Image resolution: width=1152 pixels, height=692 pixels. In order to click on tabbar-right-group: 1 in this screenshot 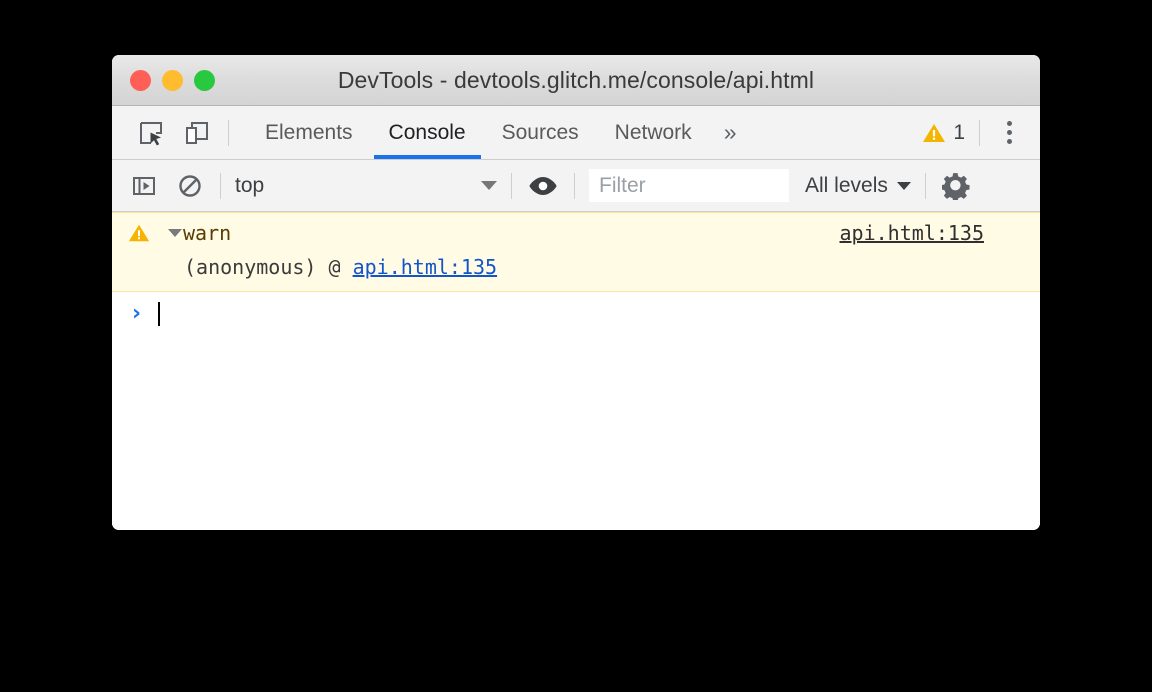, I will do `click(981, 133)`.